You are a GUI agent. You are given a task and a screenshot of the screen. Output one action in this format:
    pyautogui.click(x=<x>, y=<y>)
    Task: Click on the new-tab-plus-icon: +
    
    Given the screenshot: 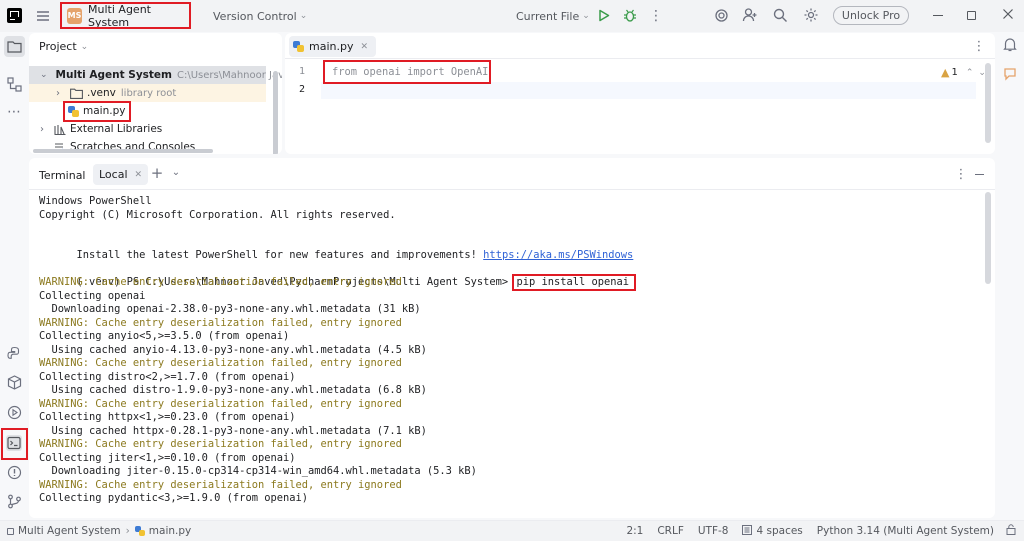 What is the action you would take?
    pyautogui.click(x=157, y=172)
    